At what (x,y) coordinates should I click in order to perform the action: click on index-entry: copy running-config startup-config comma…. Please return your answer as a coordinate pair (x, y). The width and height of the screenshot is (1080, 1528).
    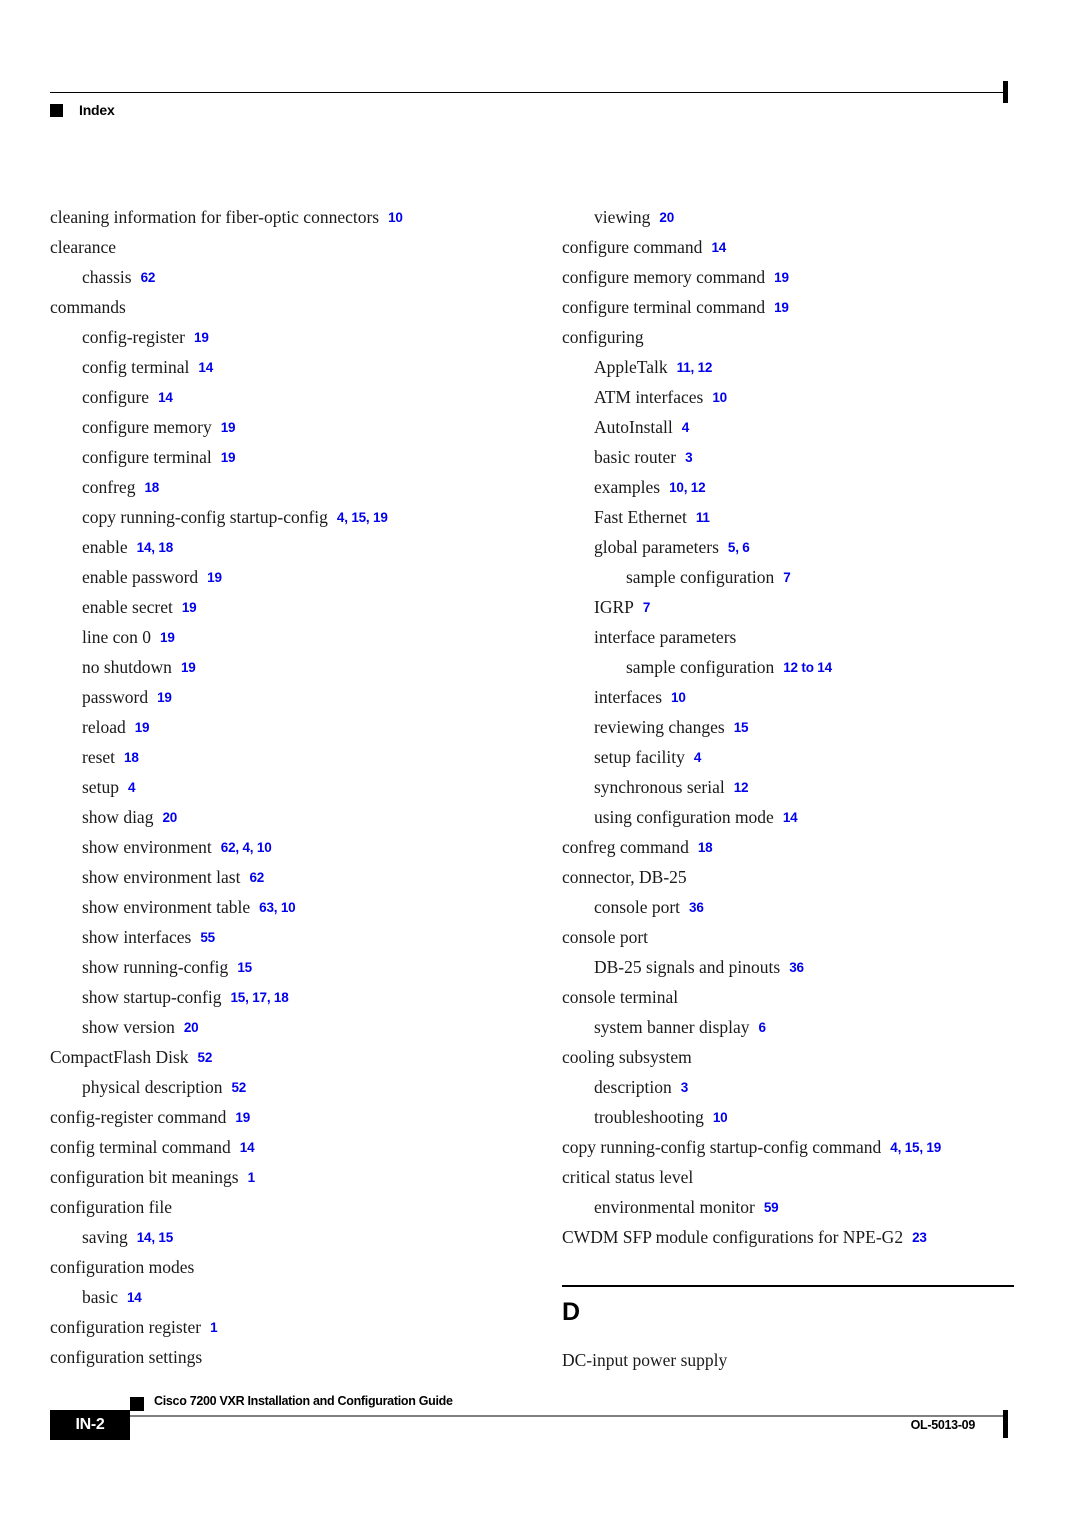
    Looking at the image, I should click on (797, 1147).